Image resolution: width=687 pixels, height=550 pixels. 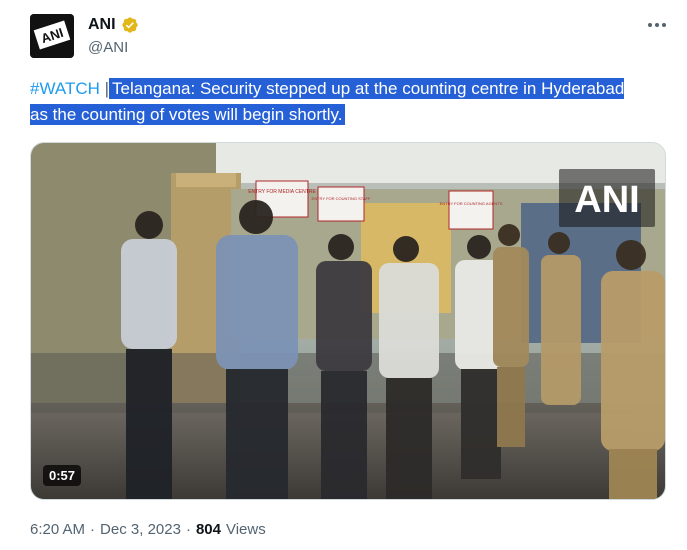 I want to click on author-display-name: ANI, so click(x=102, y=25).